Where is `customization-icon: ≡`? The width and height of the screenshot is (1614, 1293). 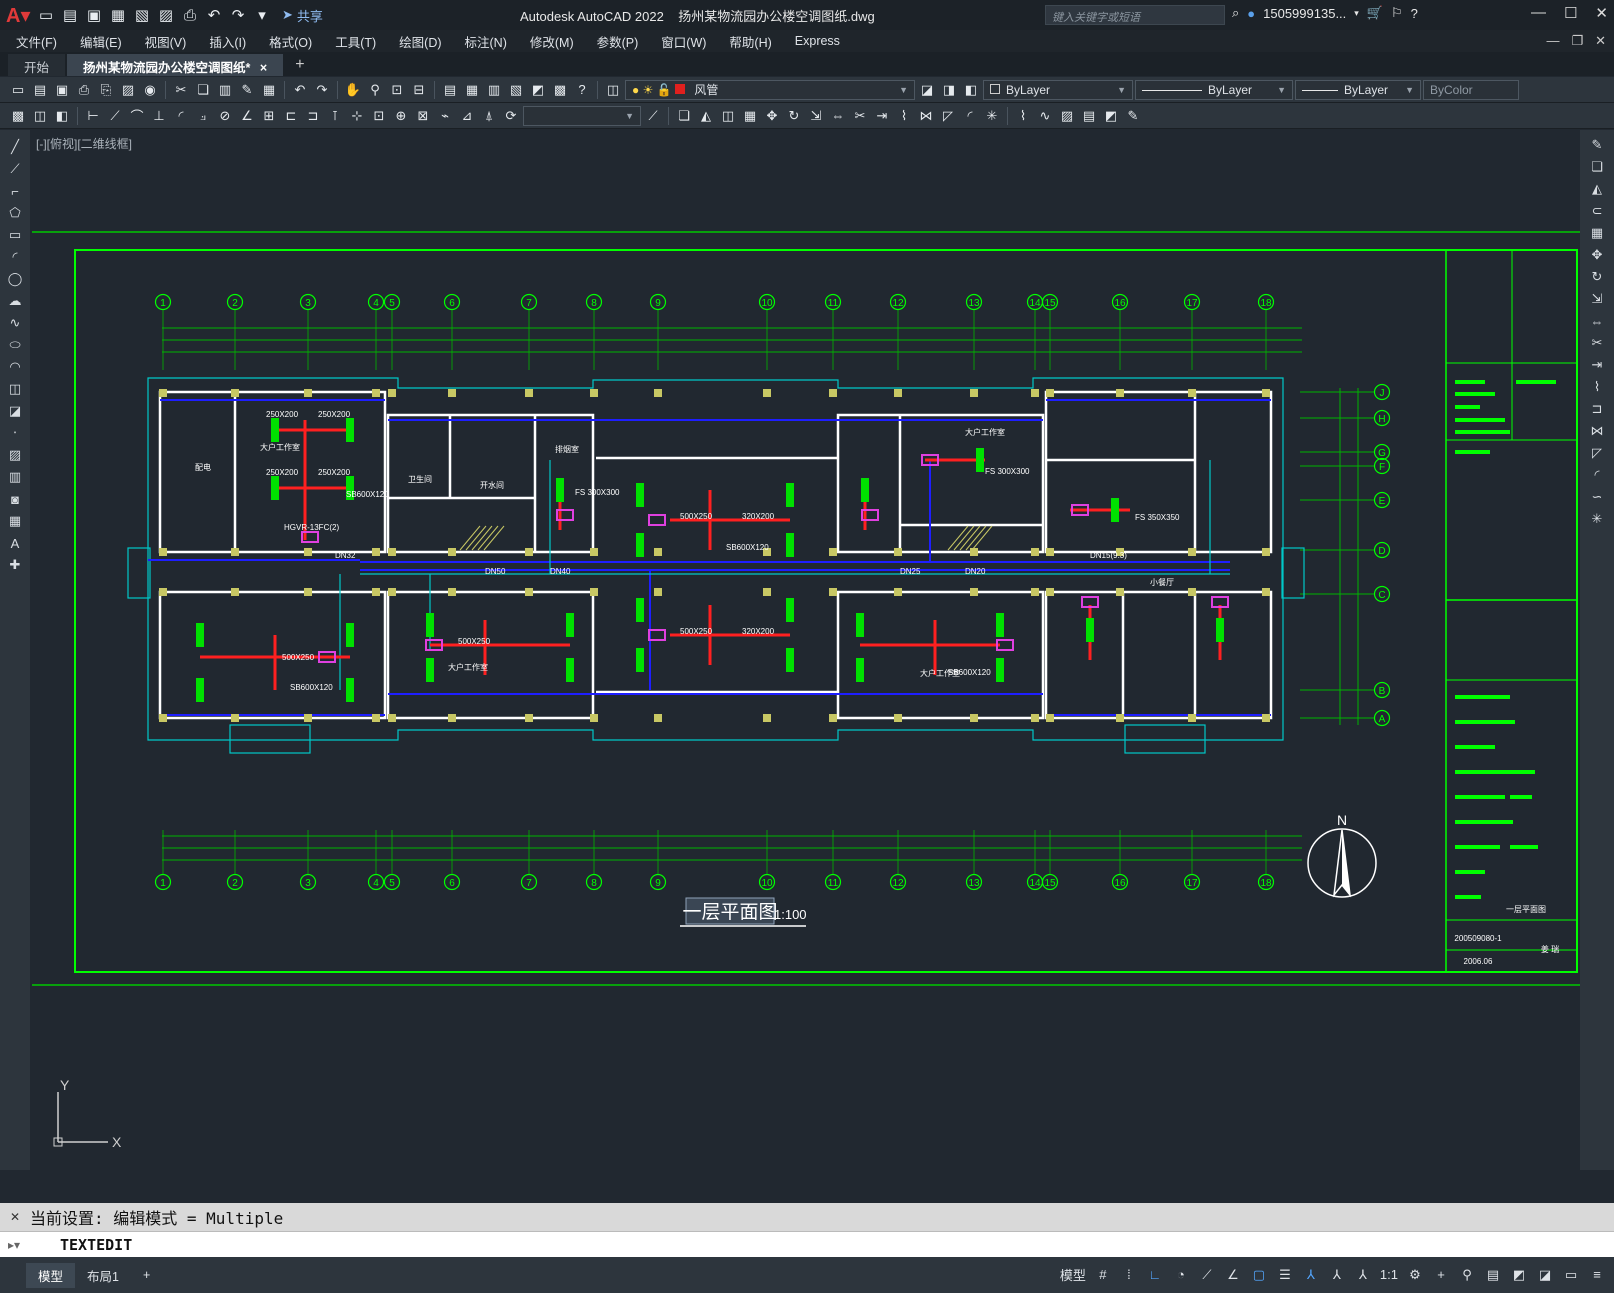
customization-icon: ≡ is located at coordinates (1597, 1275).